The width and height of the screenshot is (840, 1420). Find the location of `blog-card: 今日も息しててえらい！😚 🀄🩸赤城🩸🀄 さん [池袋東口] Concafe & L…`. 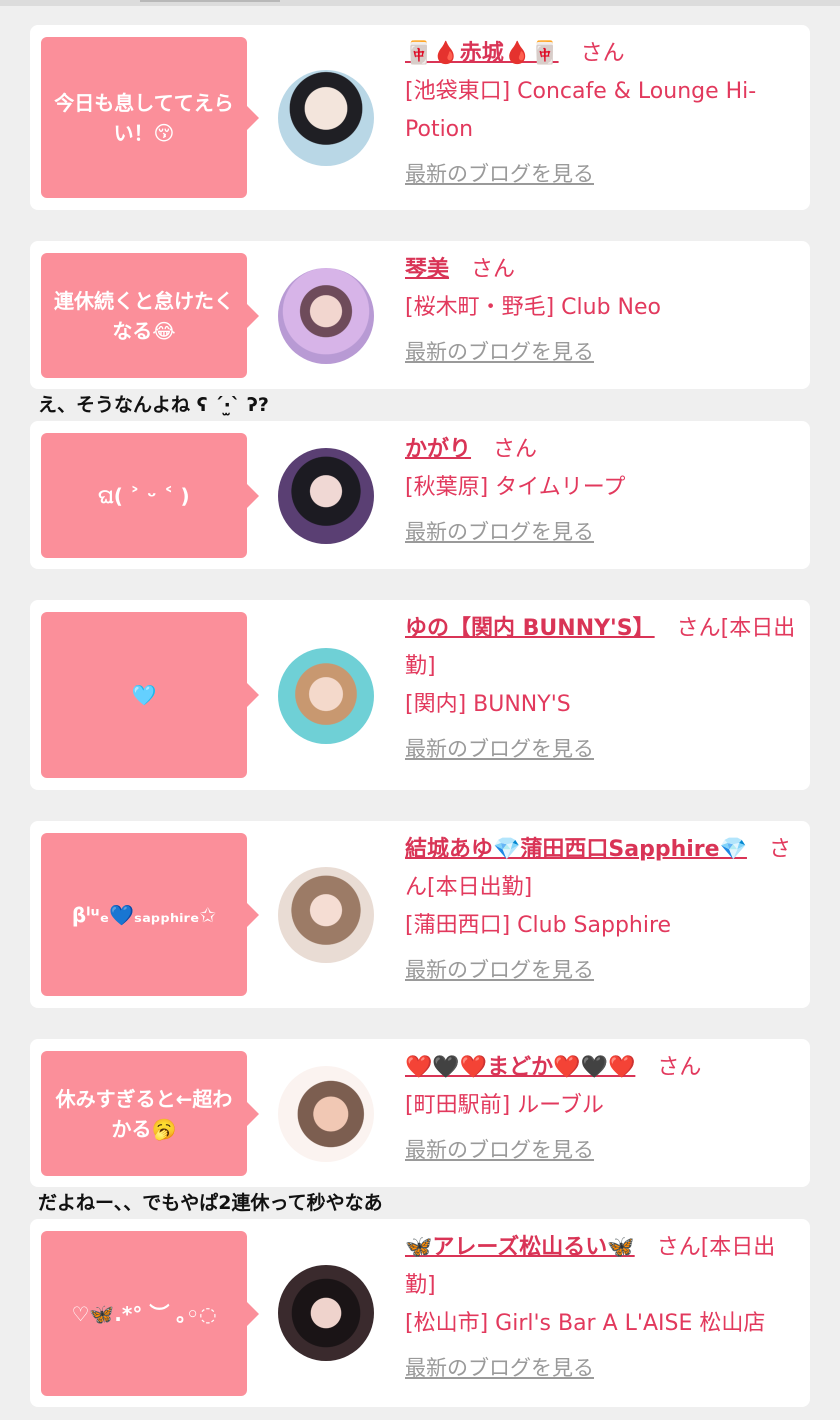

blog-card: 今日も息しててえらい！😚 🀄🩸赤城🩸🀄 さん [池袋東口] Concafe & L… is located at coordinates (420, 117).